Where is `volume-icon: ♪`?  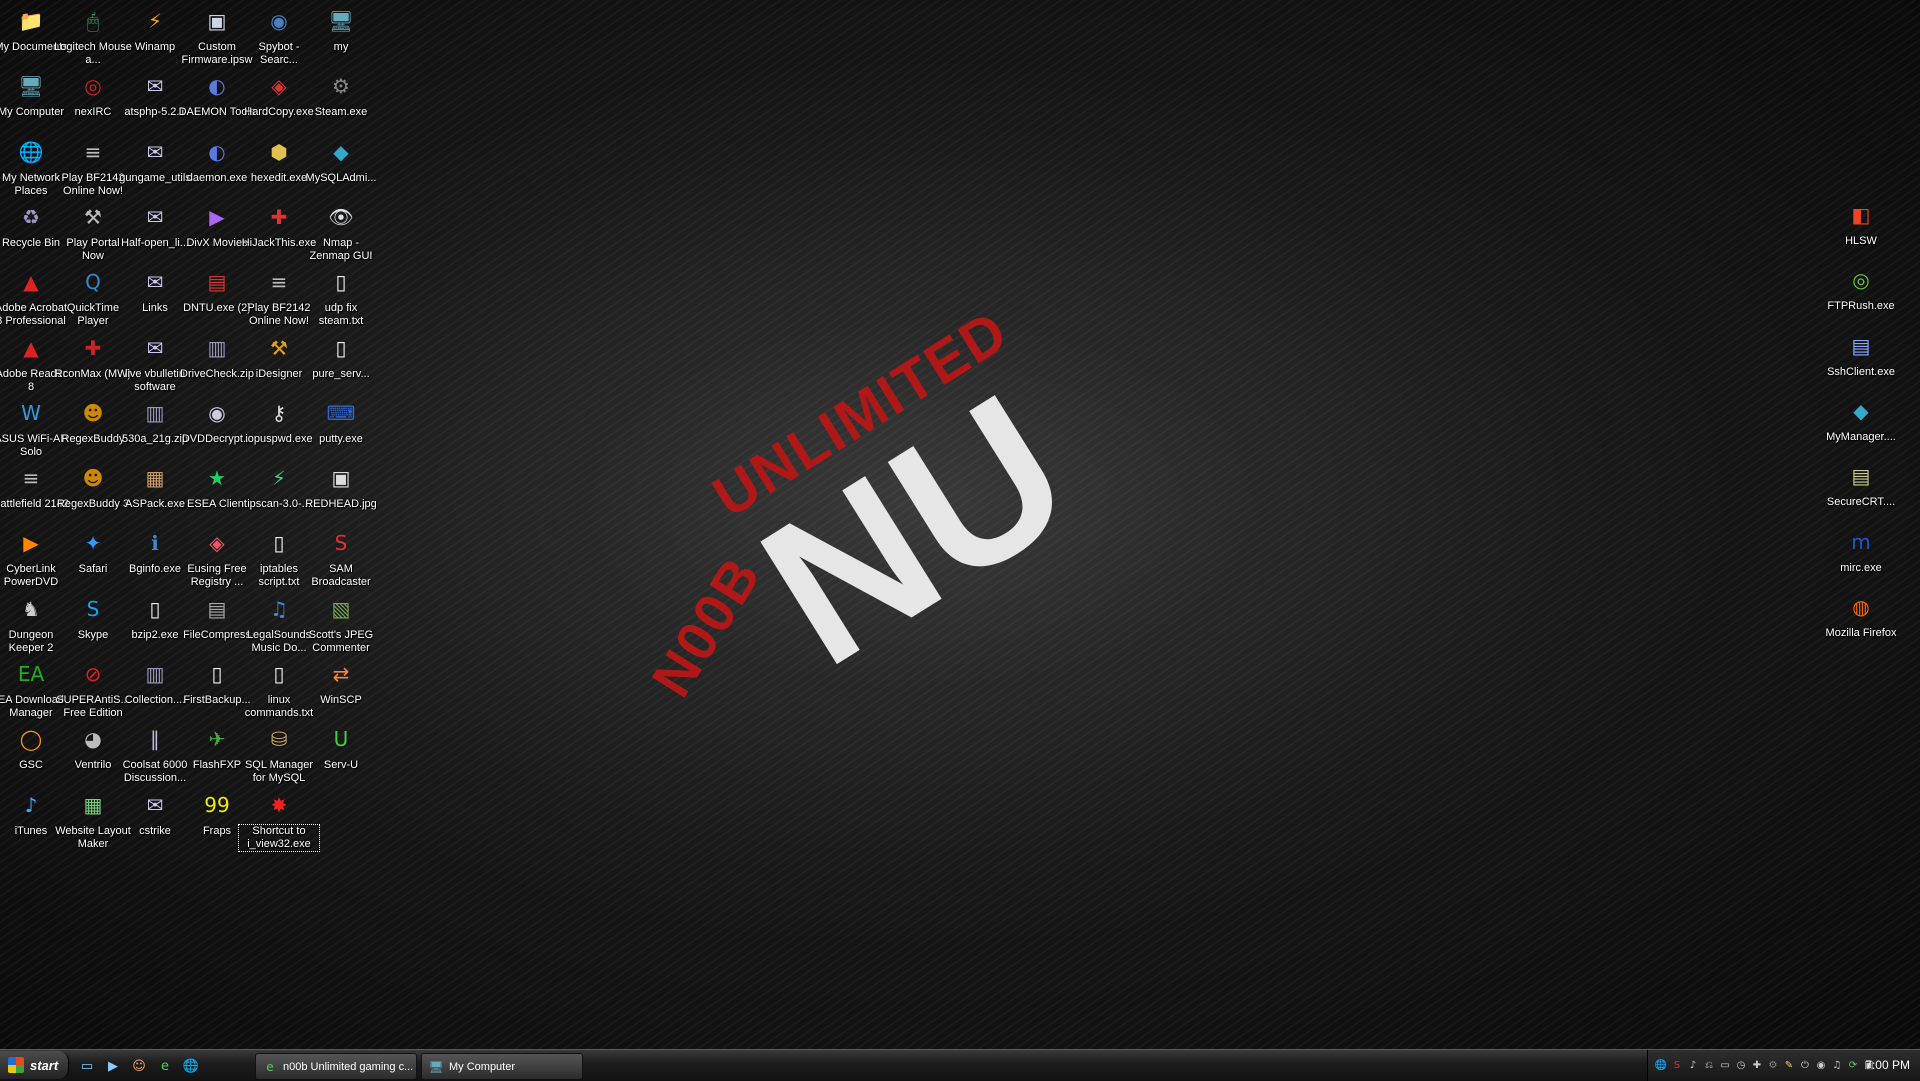 volume-icon: ♪ is located at coordinates (1693, 1066).